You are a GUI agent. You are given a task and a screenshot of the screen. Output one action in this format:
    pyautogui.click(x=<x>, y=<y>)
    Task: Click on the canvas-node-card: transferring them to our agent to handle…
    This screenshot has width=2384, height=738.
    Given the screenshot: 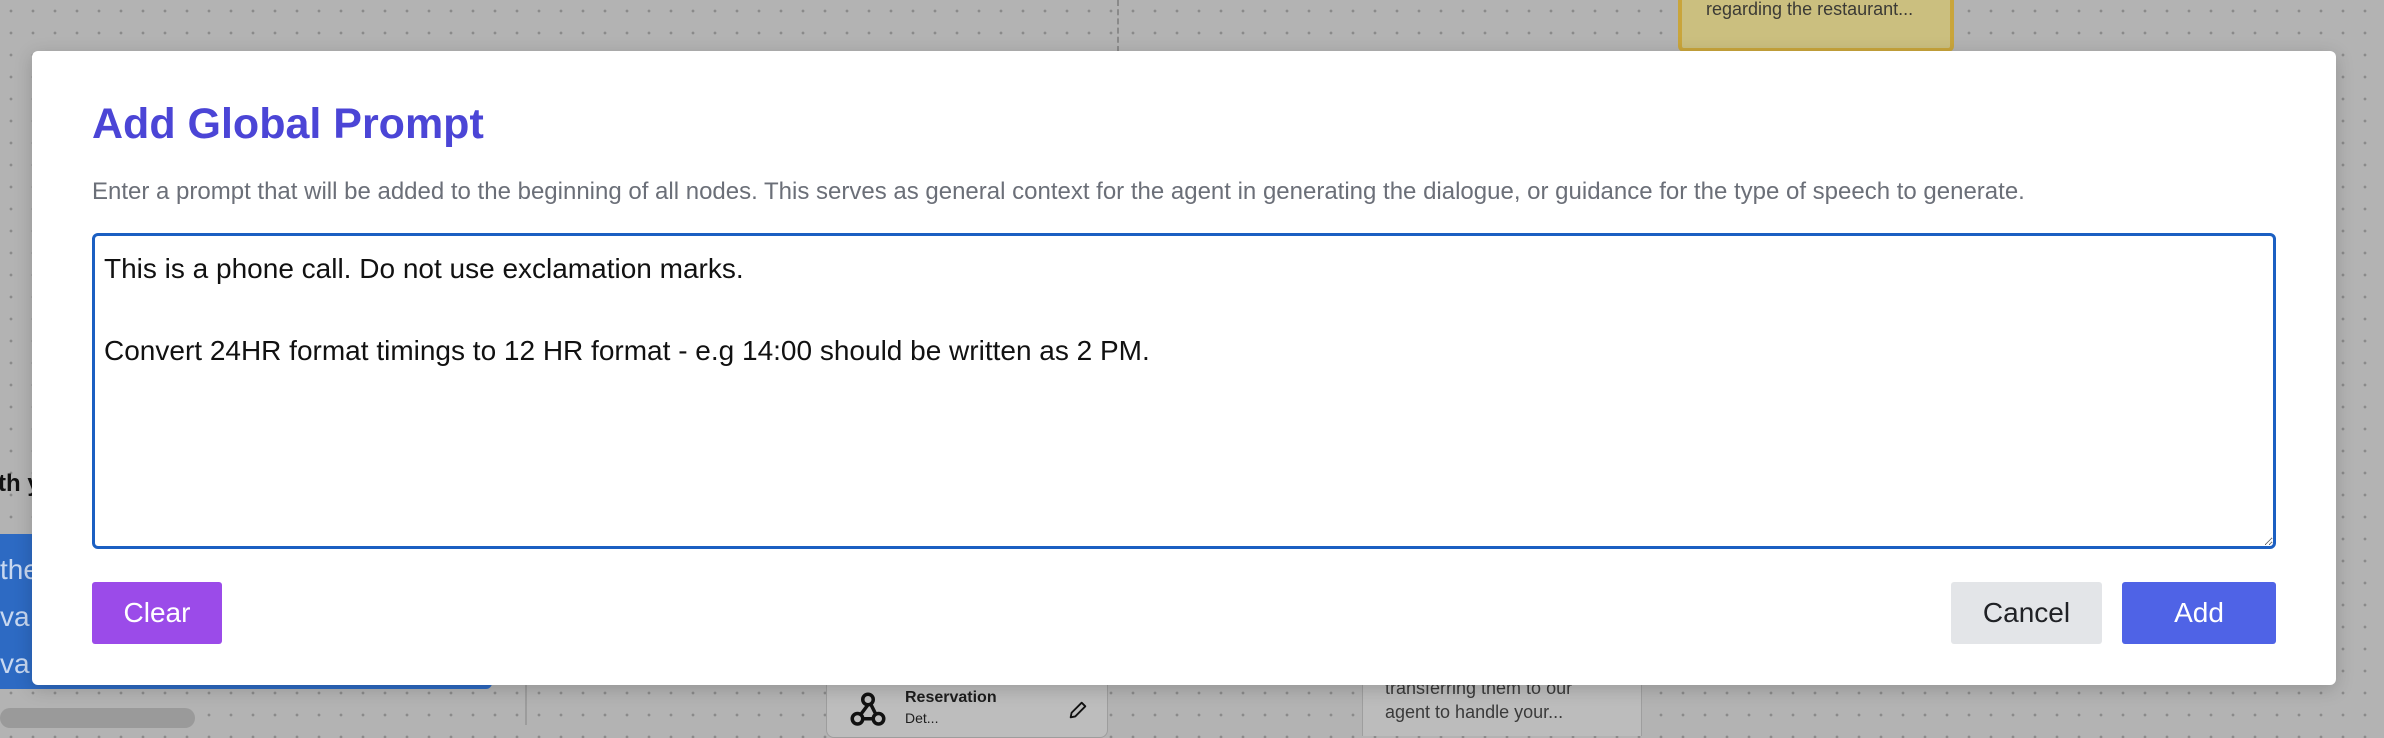 What is the action you would take?
    pyautogui.click(x=1502, y=706)
    